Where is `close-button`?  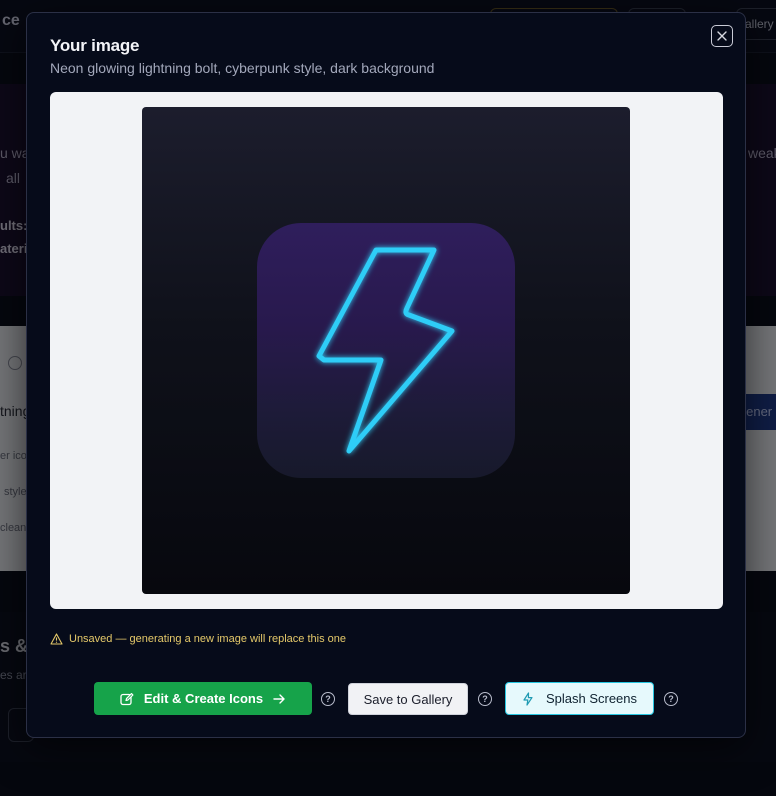 close-button is located at coordinates (722, 36).